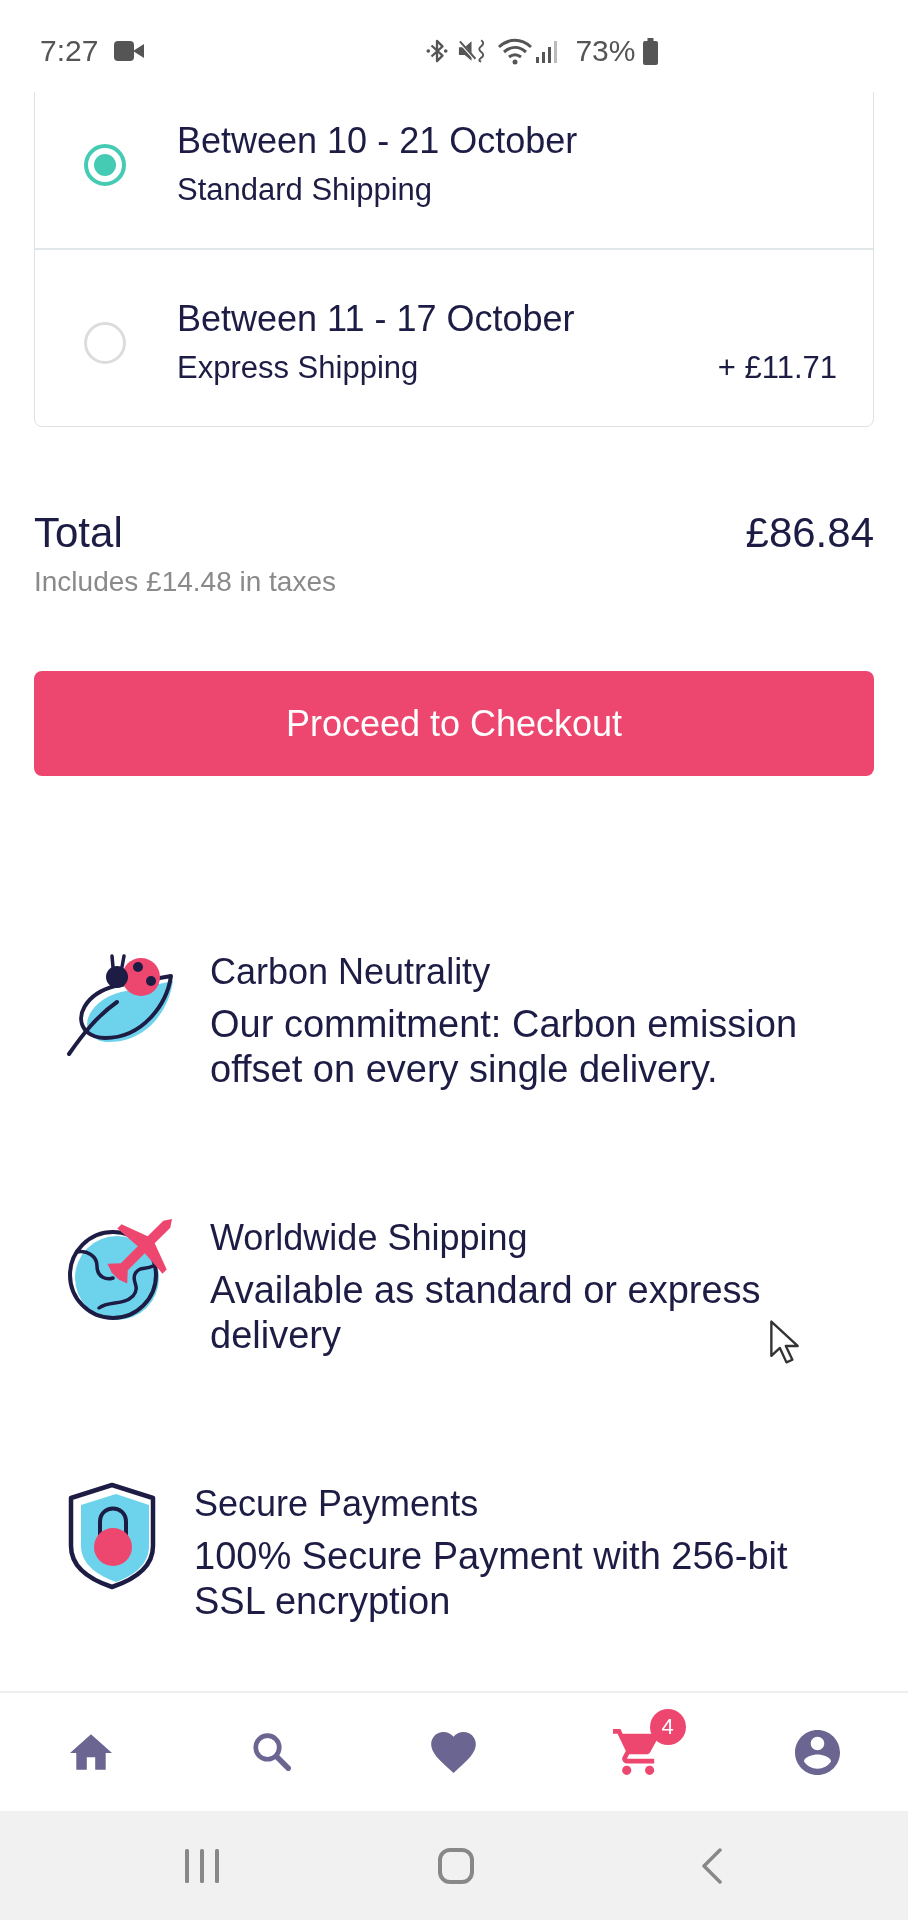 The height and width of the screenshot is (1920, 908). I want to click on heart-icon, so click(454, 1752).